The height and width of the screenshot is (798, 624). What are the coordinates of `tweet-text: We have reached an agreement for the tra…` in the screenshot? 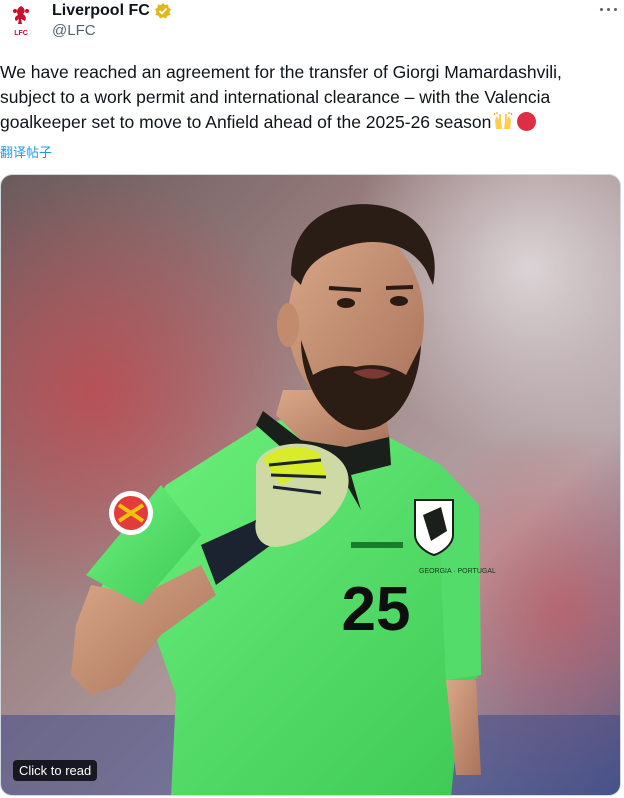 It's located at (311, 97).